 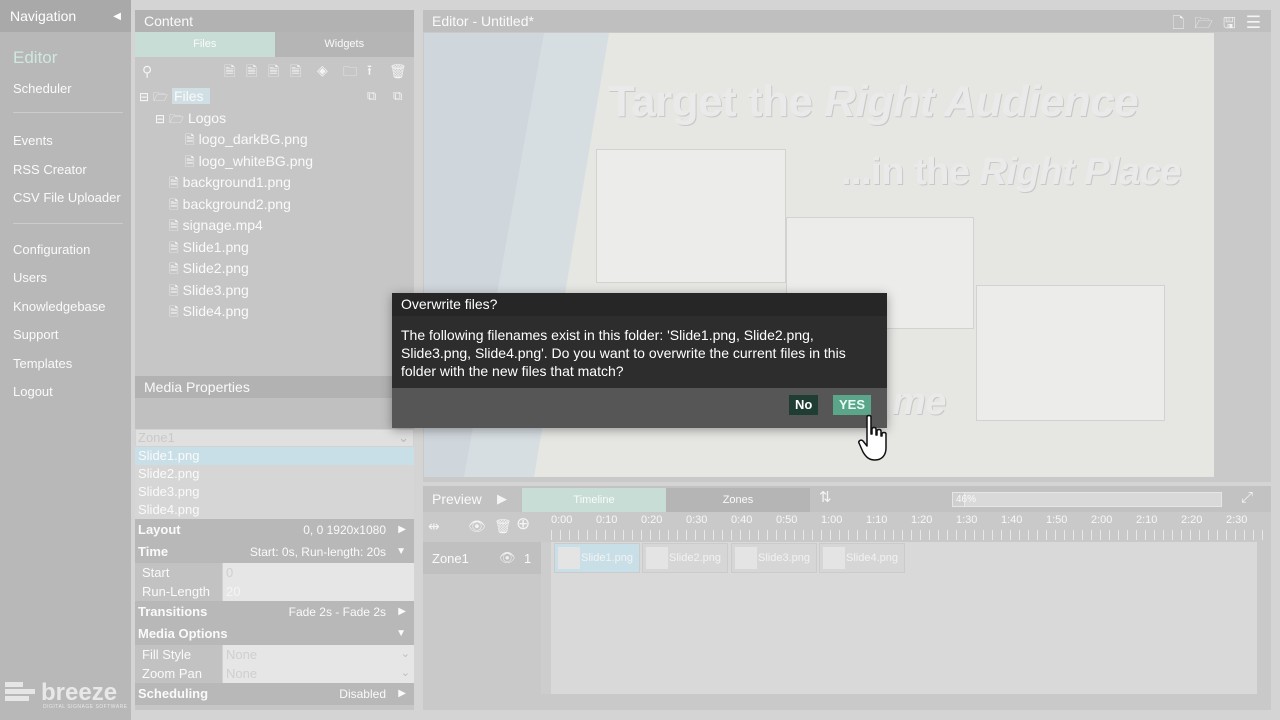 I want to click on clip-thumbnail, so click(x=569, y=558).